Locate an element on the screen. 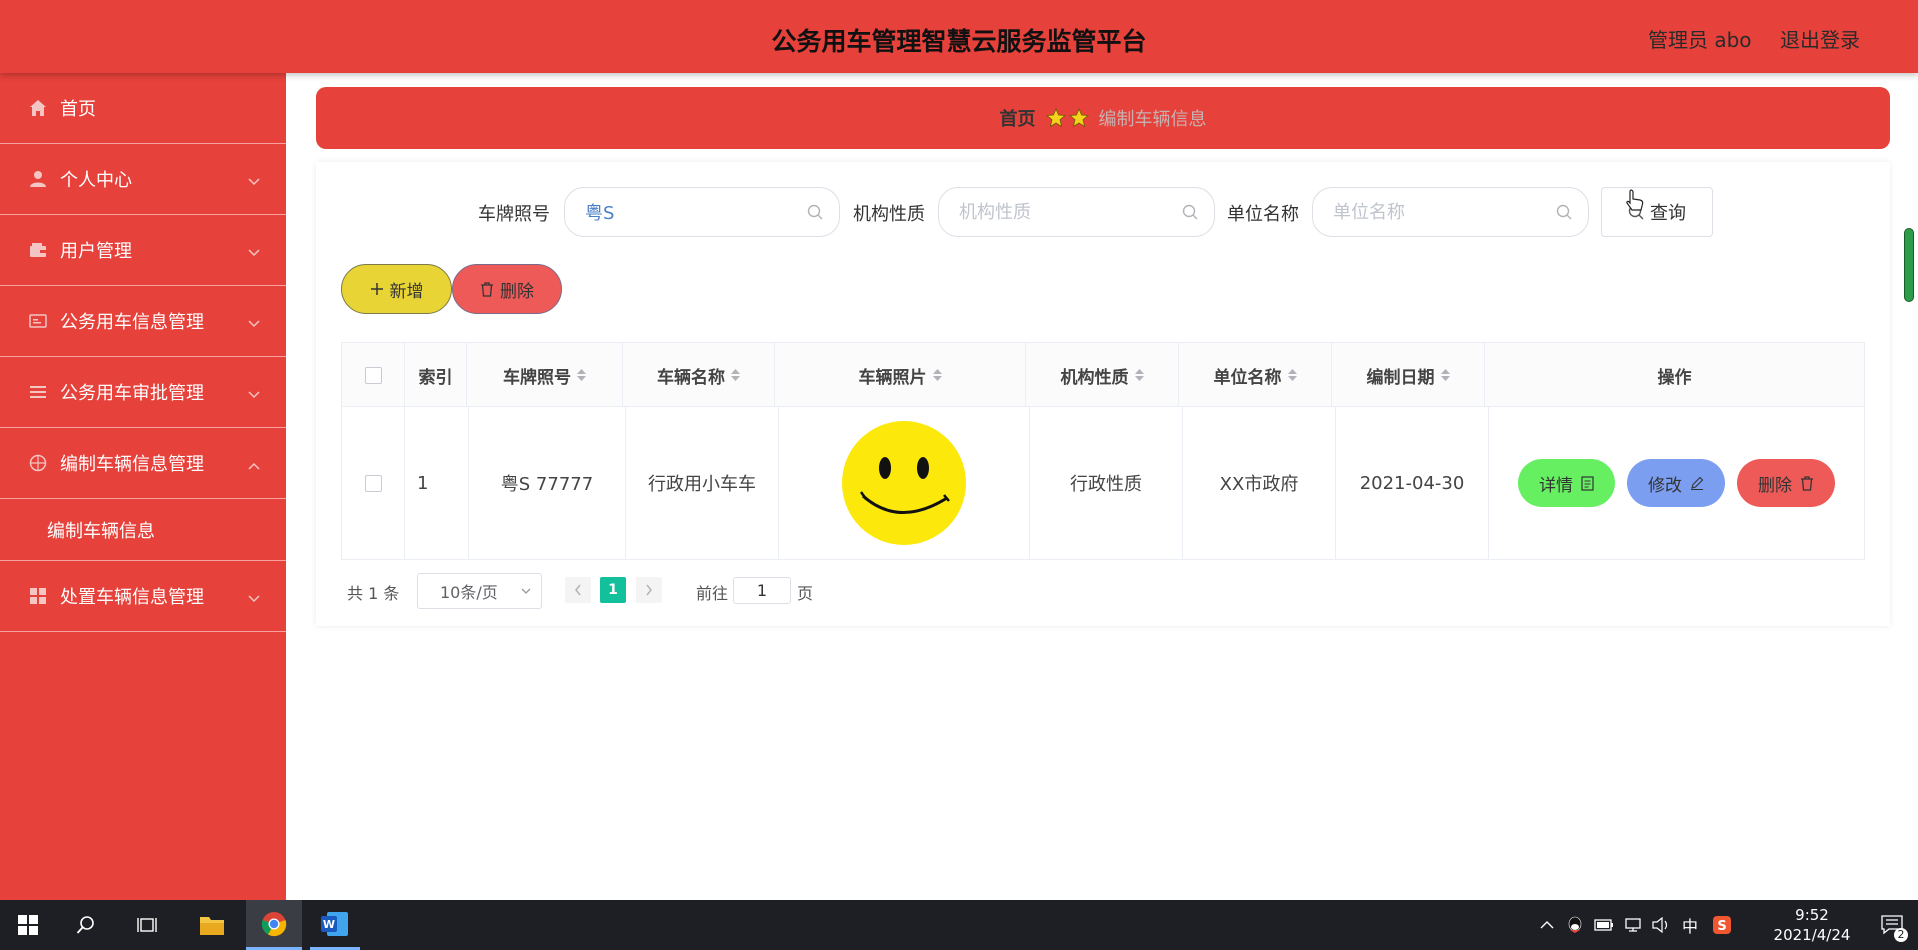  sidebar-item-label: 处置车辆信息管理 is located at coordinates (132, 597).